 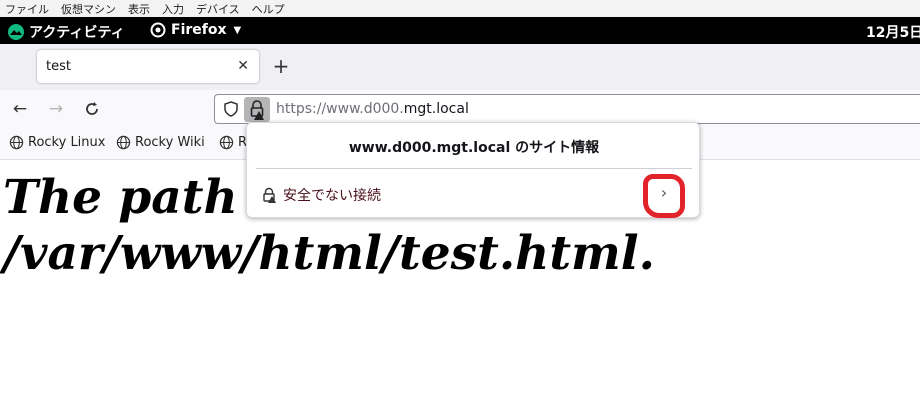 What do you see at coordinates (281, 66) in the screenshot?
I see `new-tab-icon: +` at bounding box center [281, 66].